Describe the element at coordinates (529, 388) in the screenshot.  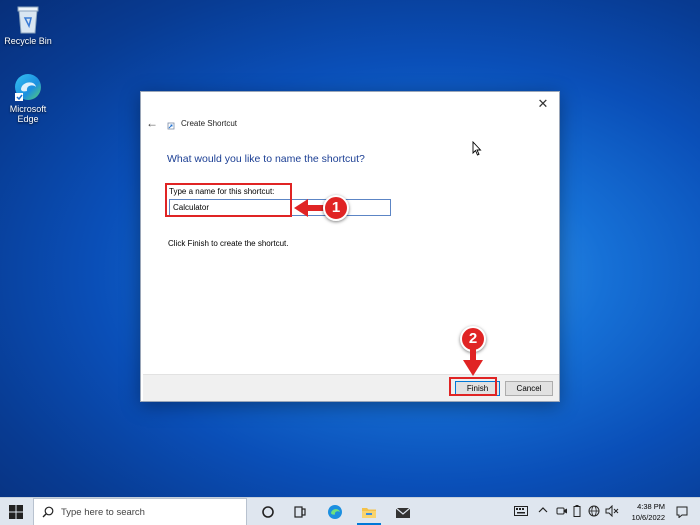
I see `cancel-button: Cancel` at that location.